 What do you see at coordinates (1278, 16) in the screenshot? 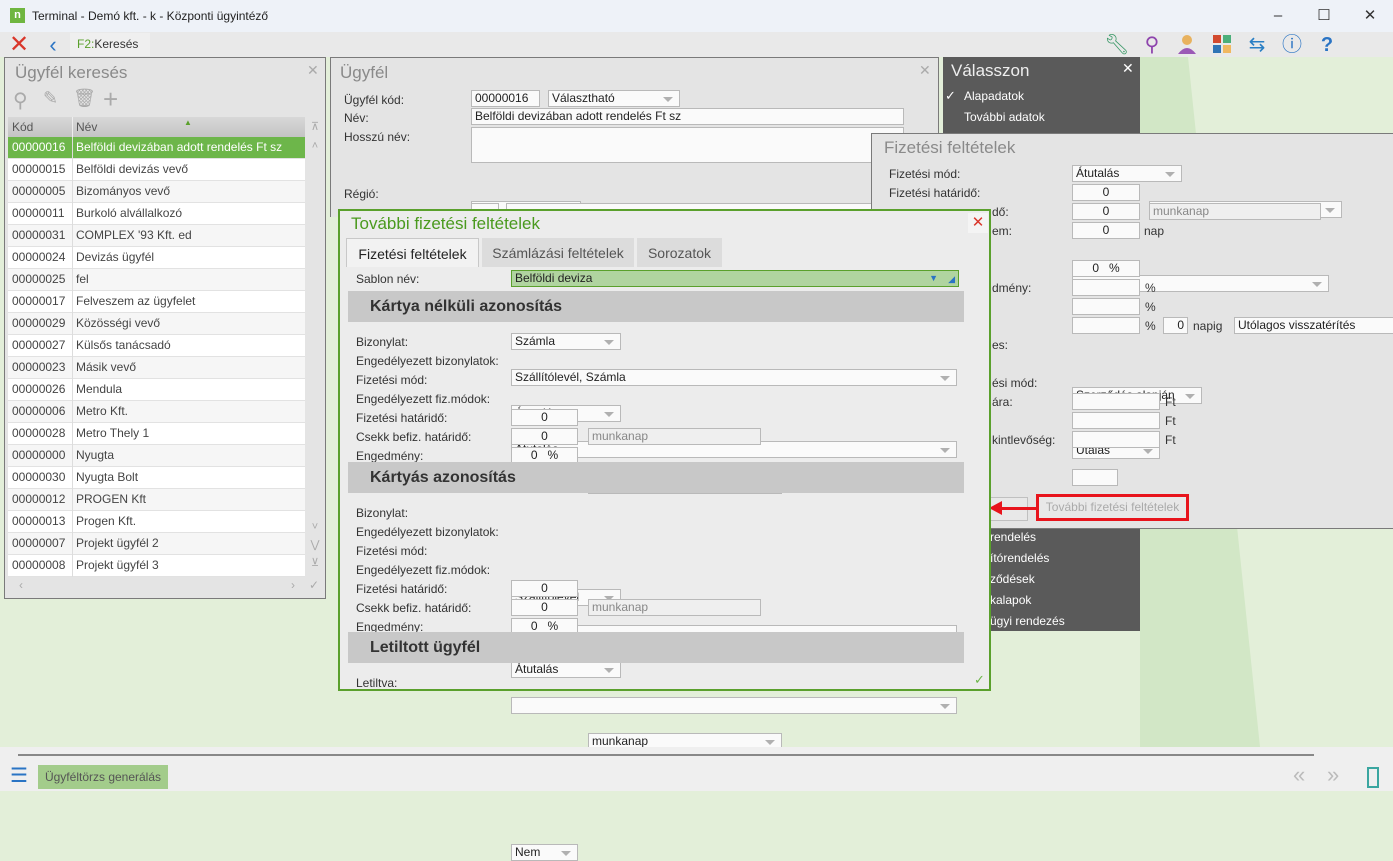
I see `minimize-button: –` at bounding box center [1278, 16].